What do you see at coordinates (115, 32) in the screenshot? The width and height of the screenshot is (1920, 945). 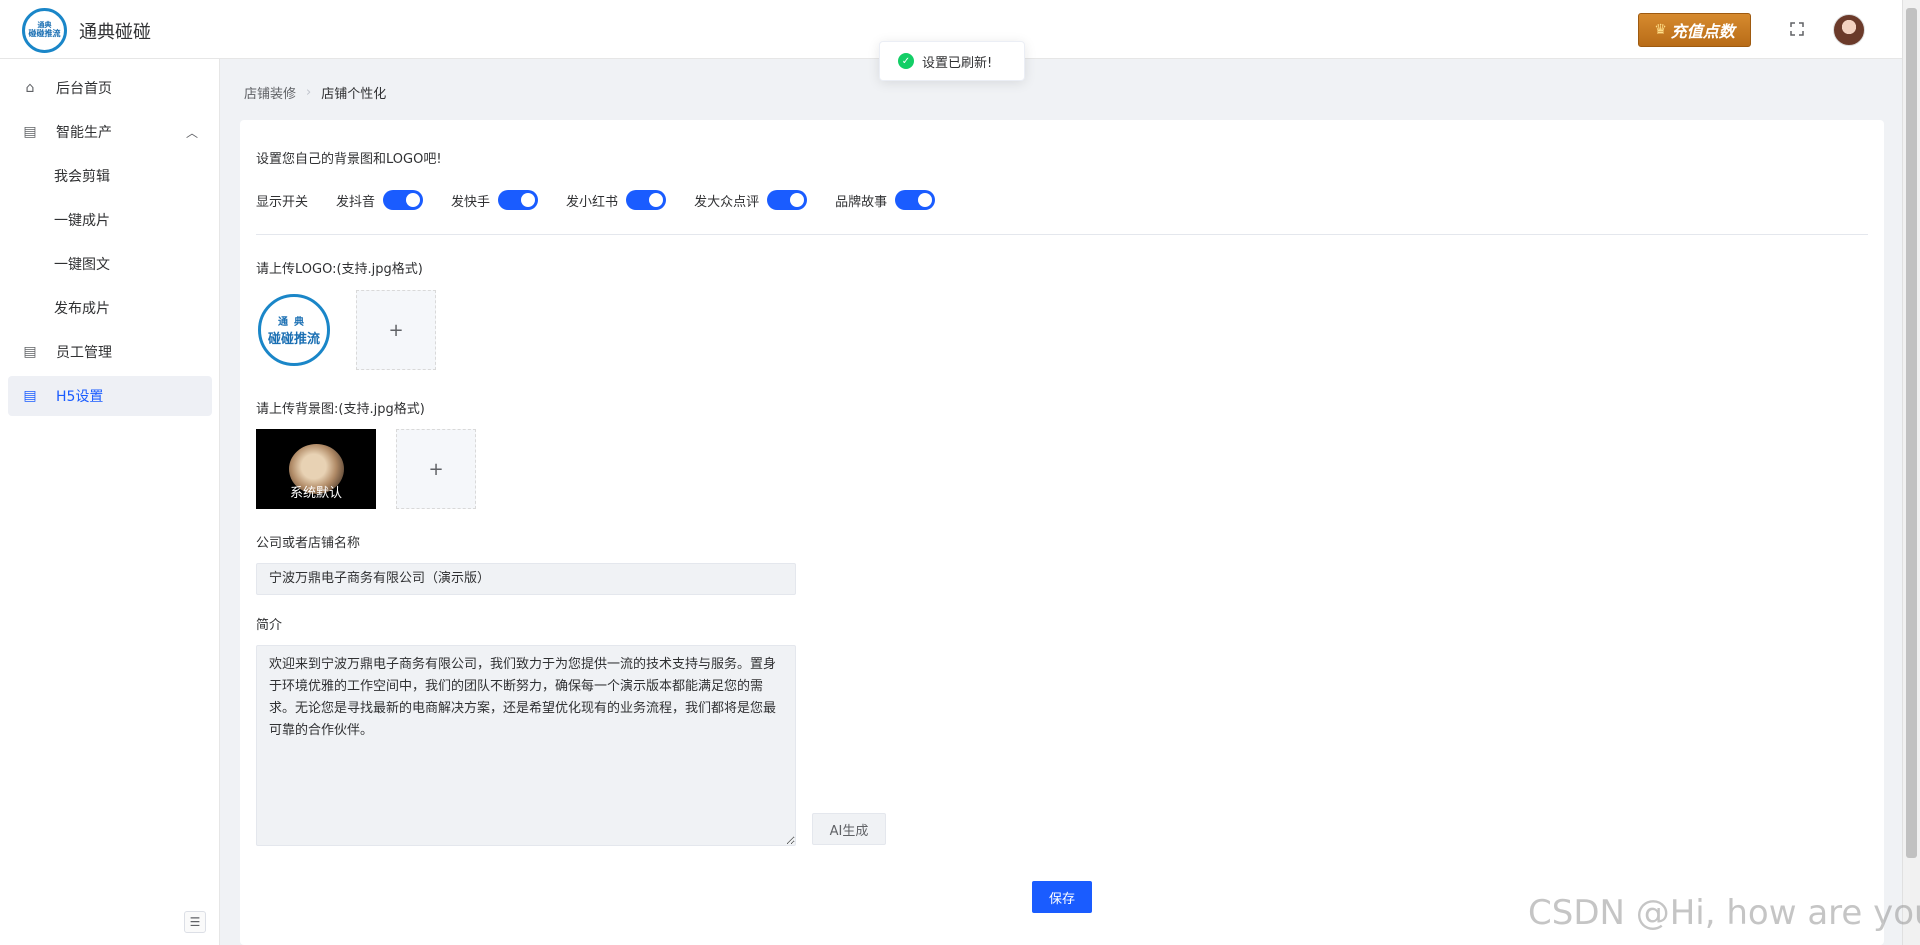 I see `brand-name: 通典碰碰` at bounding box center [115, 32].